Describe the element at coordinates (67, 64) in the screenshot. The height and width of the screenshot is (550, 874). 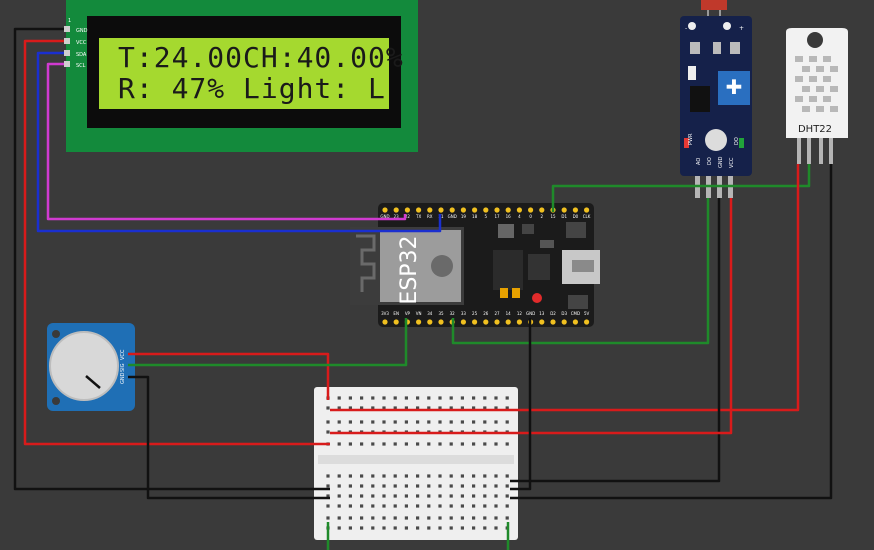
I see `lcd-pin-scl` at that location.